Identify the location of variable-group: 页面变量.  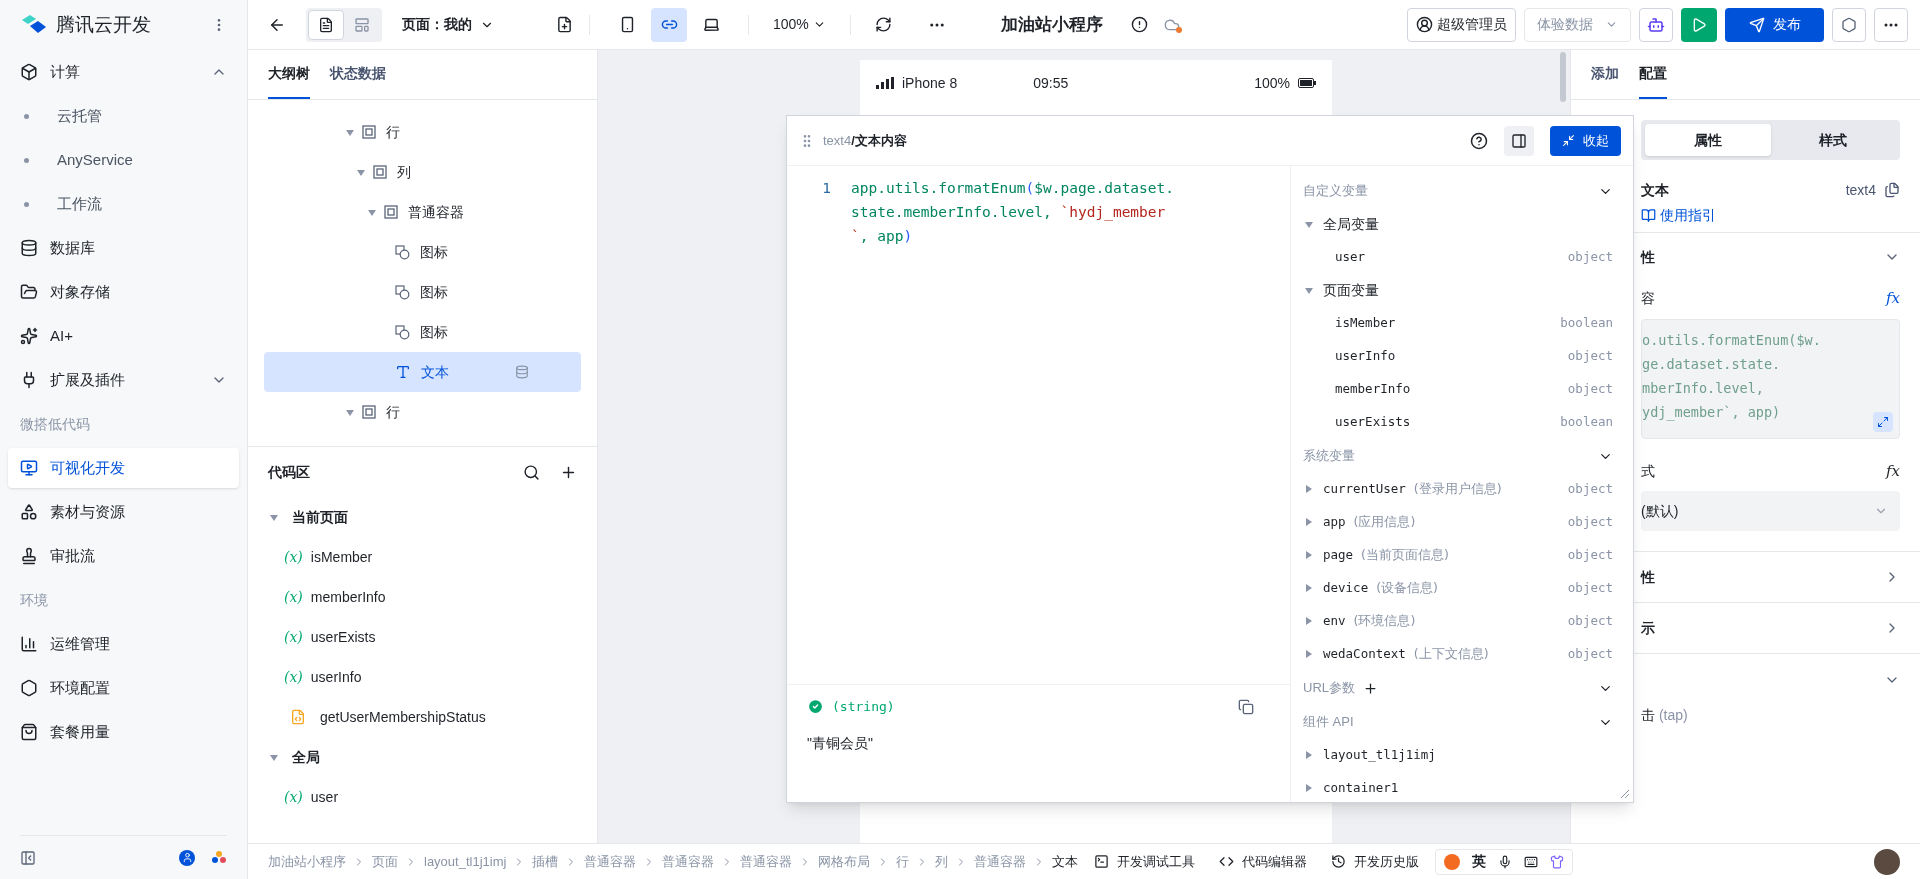
(1462, 290).